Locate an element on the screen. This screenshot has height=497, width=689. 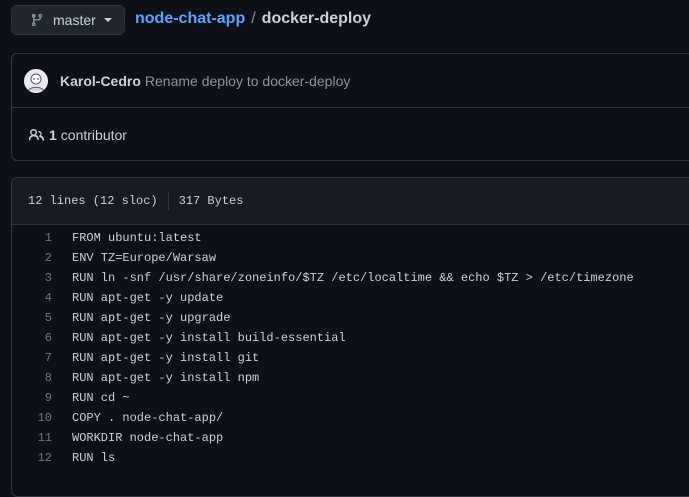
line-code: ENV TZ=Europe/Warsaw is located at coordinates (144, 258).